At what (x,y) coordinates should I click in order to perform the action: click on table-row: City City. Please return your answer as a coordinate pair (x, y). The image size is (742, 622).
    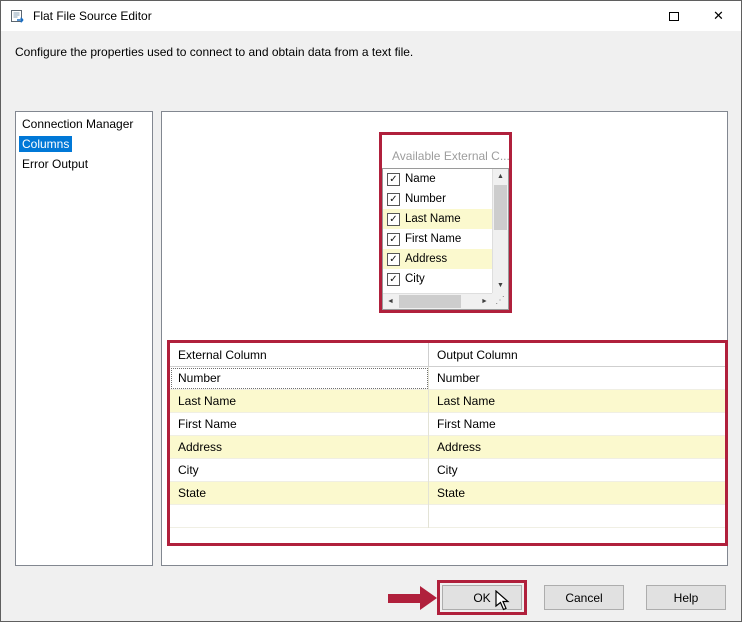
    Looking at the image, I should click on (447, 470).